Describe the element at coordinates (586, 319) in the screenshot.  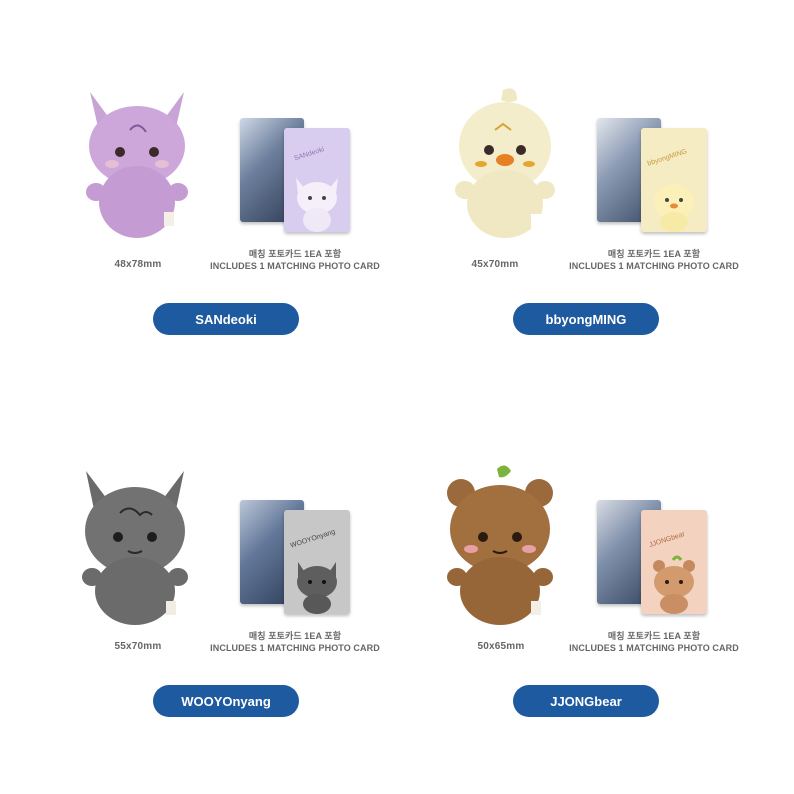
I see `bbyongming-name-button: bbyongMING` at that location.